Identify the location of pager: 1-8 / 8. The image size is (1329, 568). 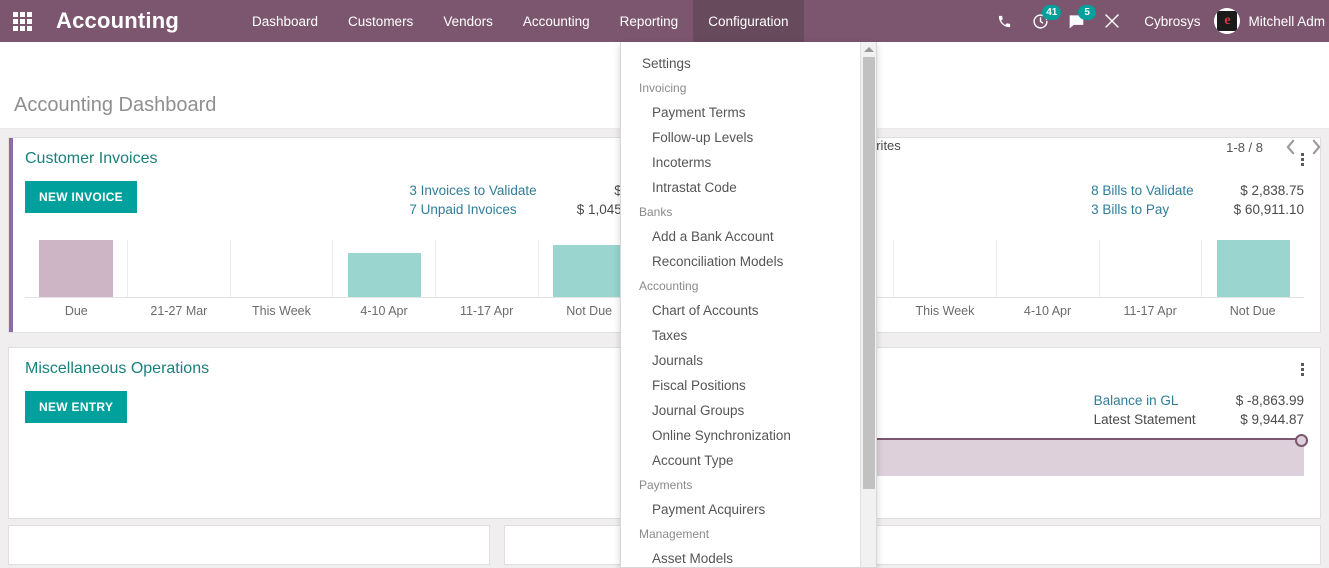
(1277, 147).